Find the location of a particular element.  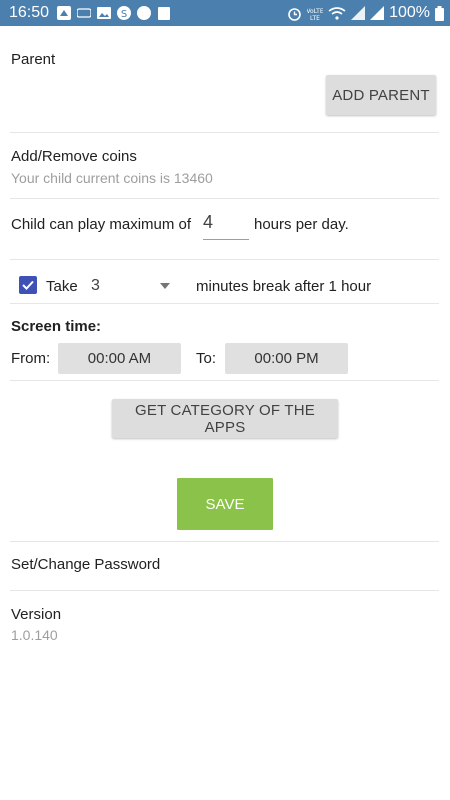

from-time-value: 00:00 AM is located at coordinates (119, 358).